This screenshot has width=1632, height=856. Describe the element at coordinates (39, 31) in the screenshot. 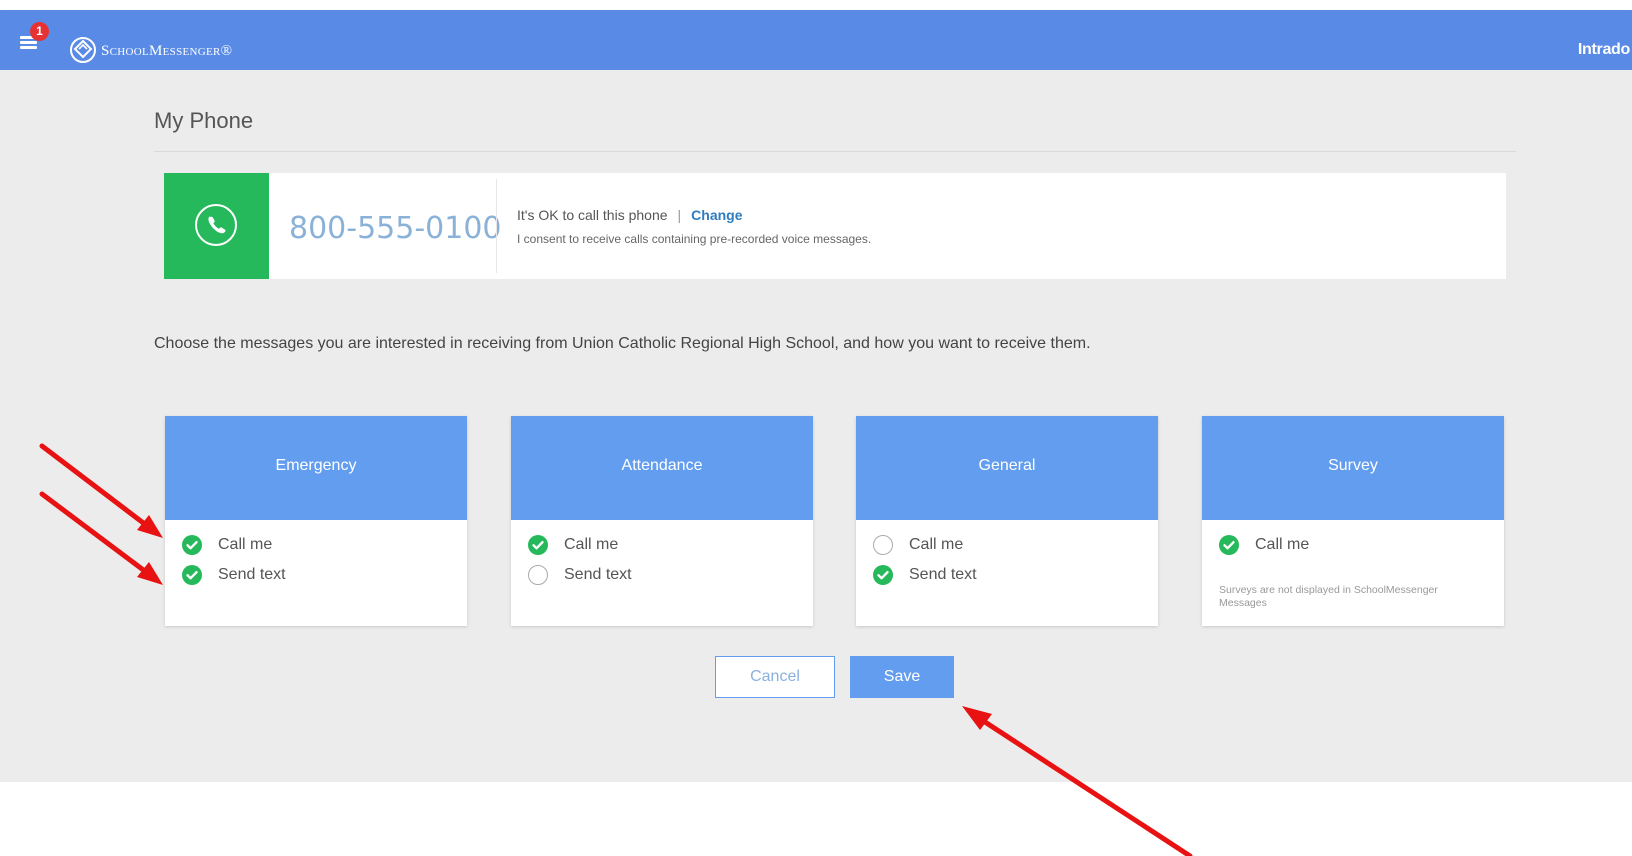

I see `notification-badge: 1` at that location.